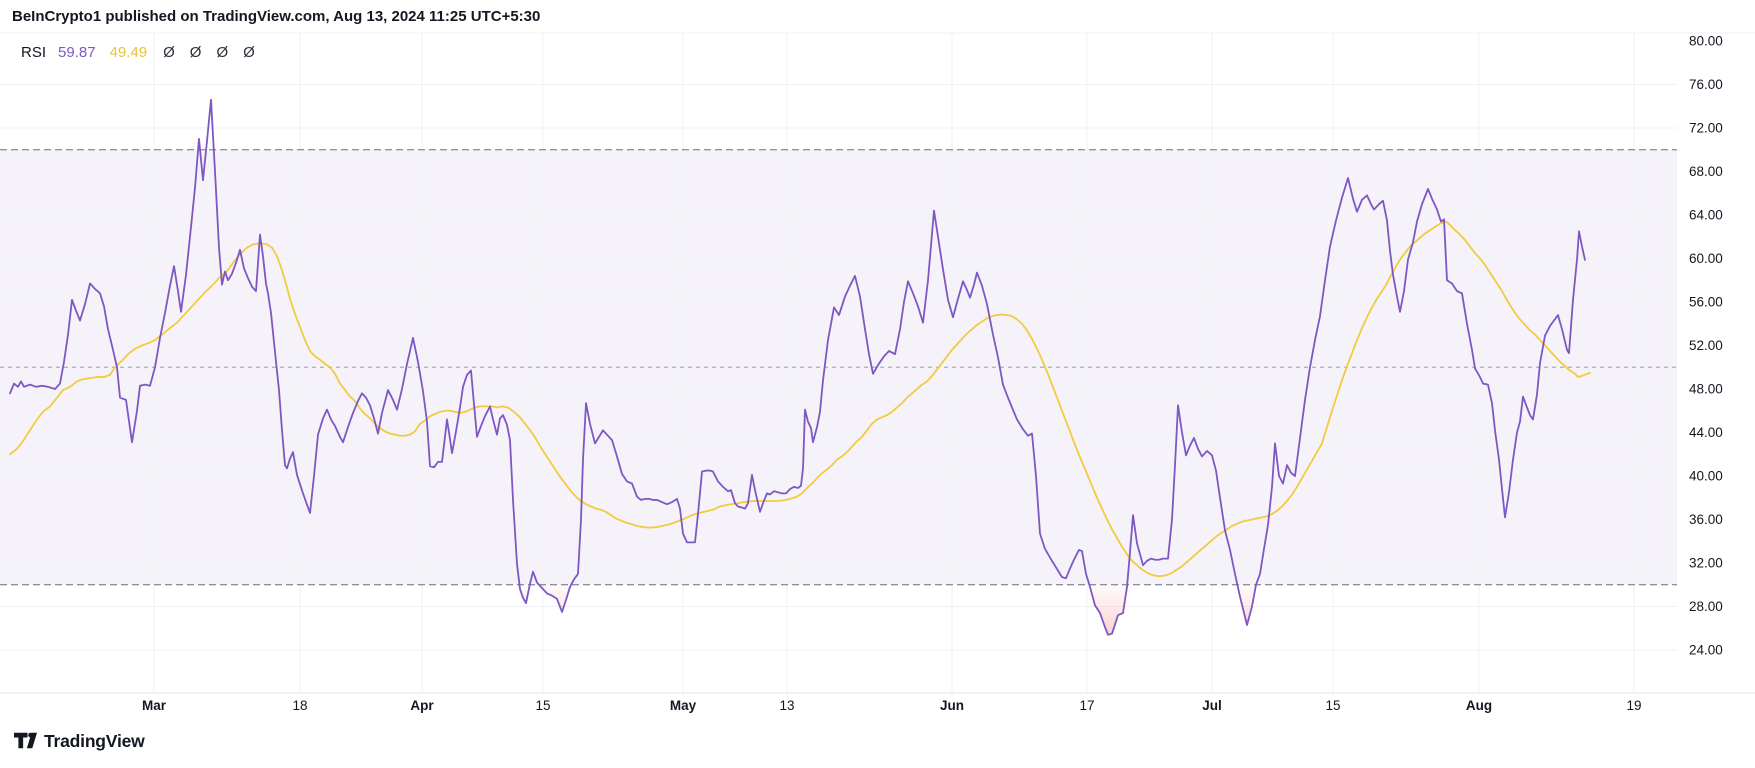 Image resolution: width=1755 pixels, height=768 pixels. Describe the element at coordinates (1706, 432) in the screenshot. I see `price-axis-label: 44.00` at that location.